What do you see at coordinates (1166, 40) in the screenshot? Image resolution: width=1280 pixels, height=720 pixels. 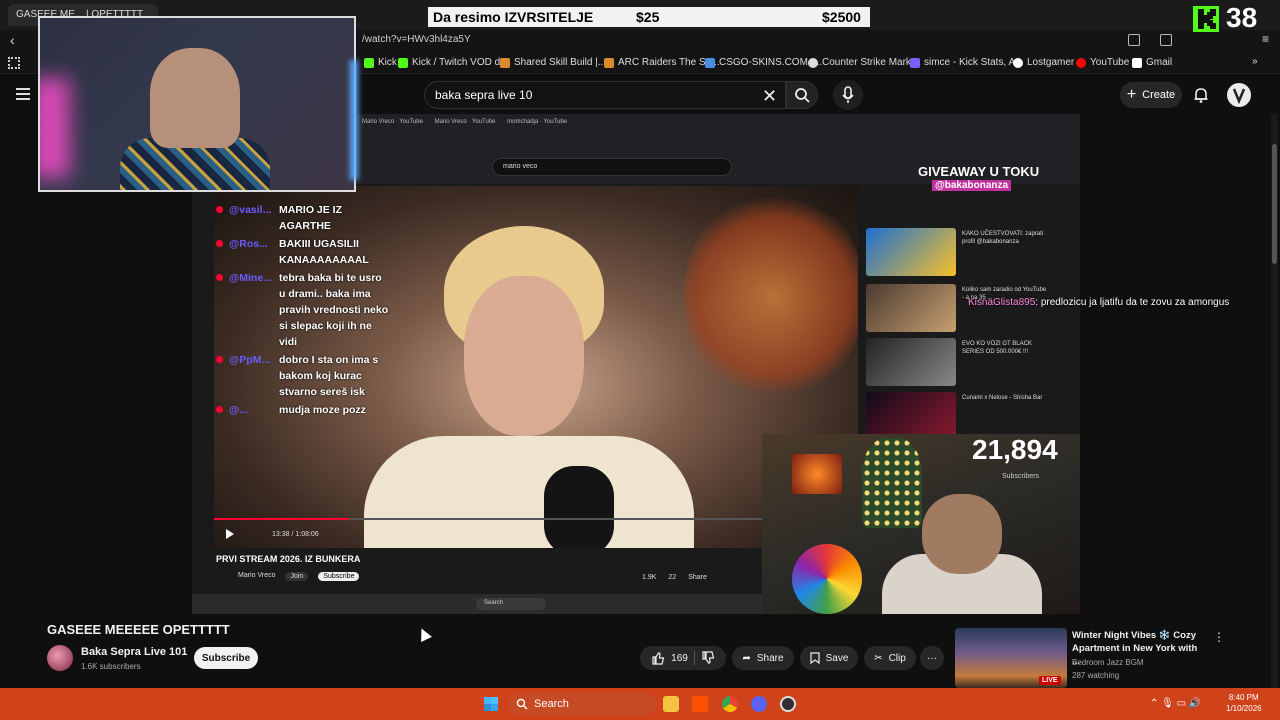 I see `extensions-icon` at bounding box center [1166, 40].